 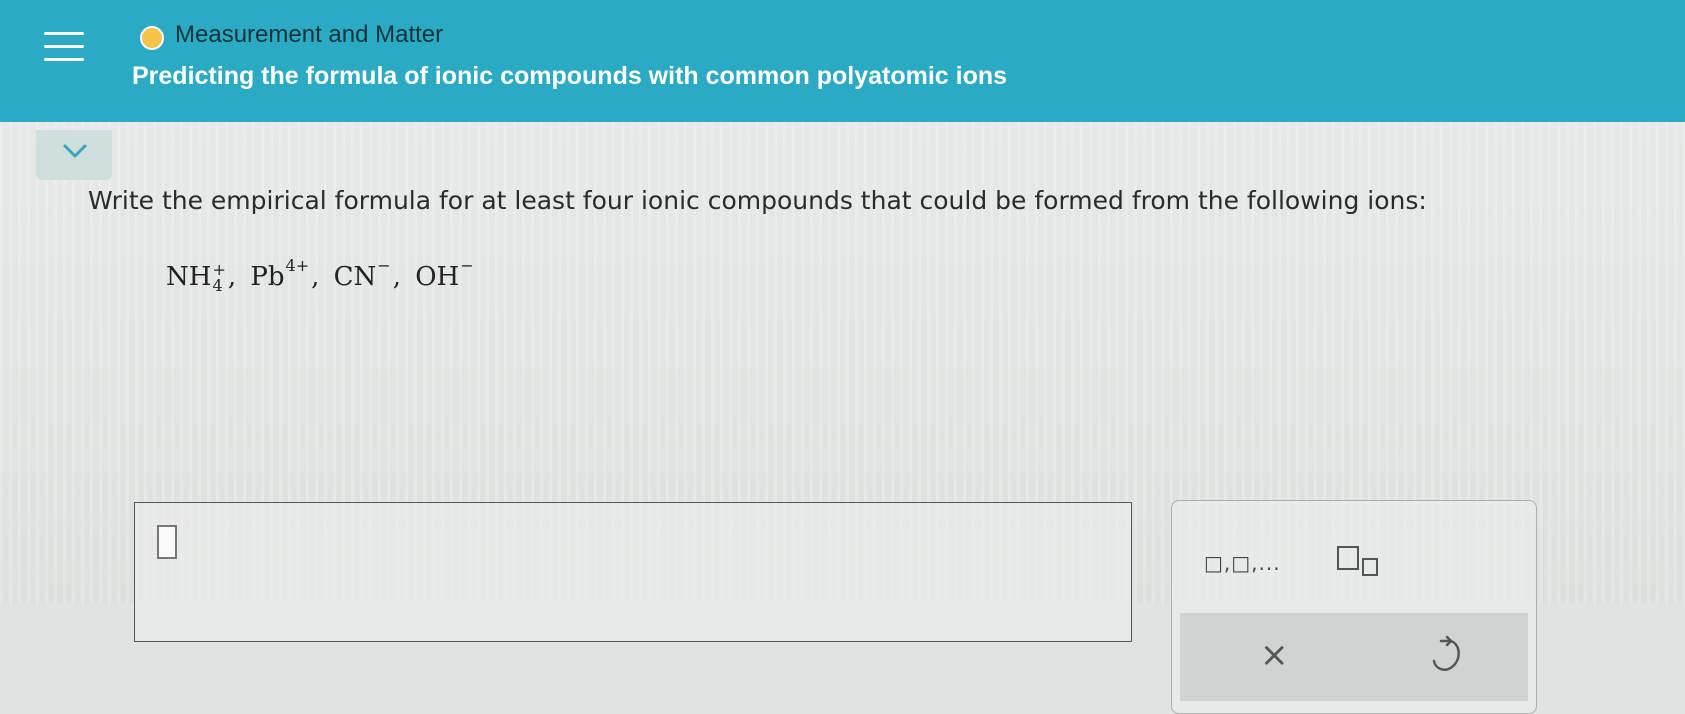 What do you see at coordinates (75, 151) in the screenshot?
I see `chevron-down-icon` at bounding box center [75, 151].